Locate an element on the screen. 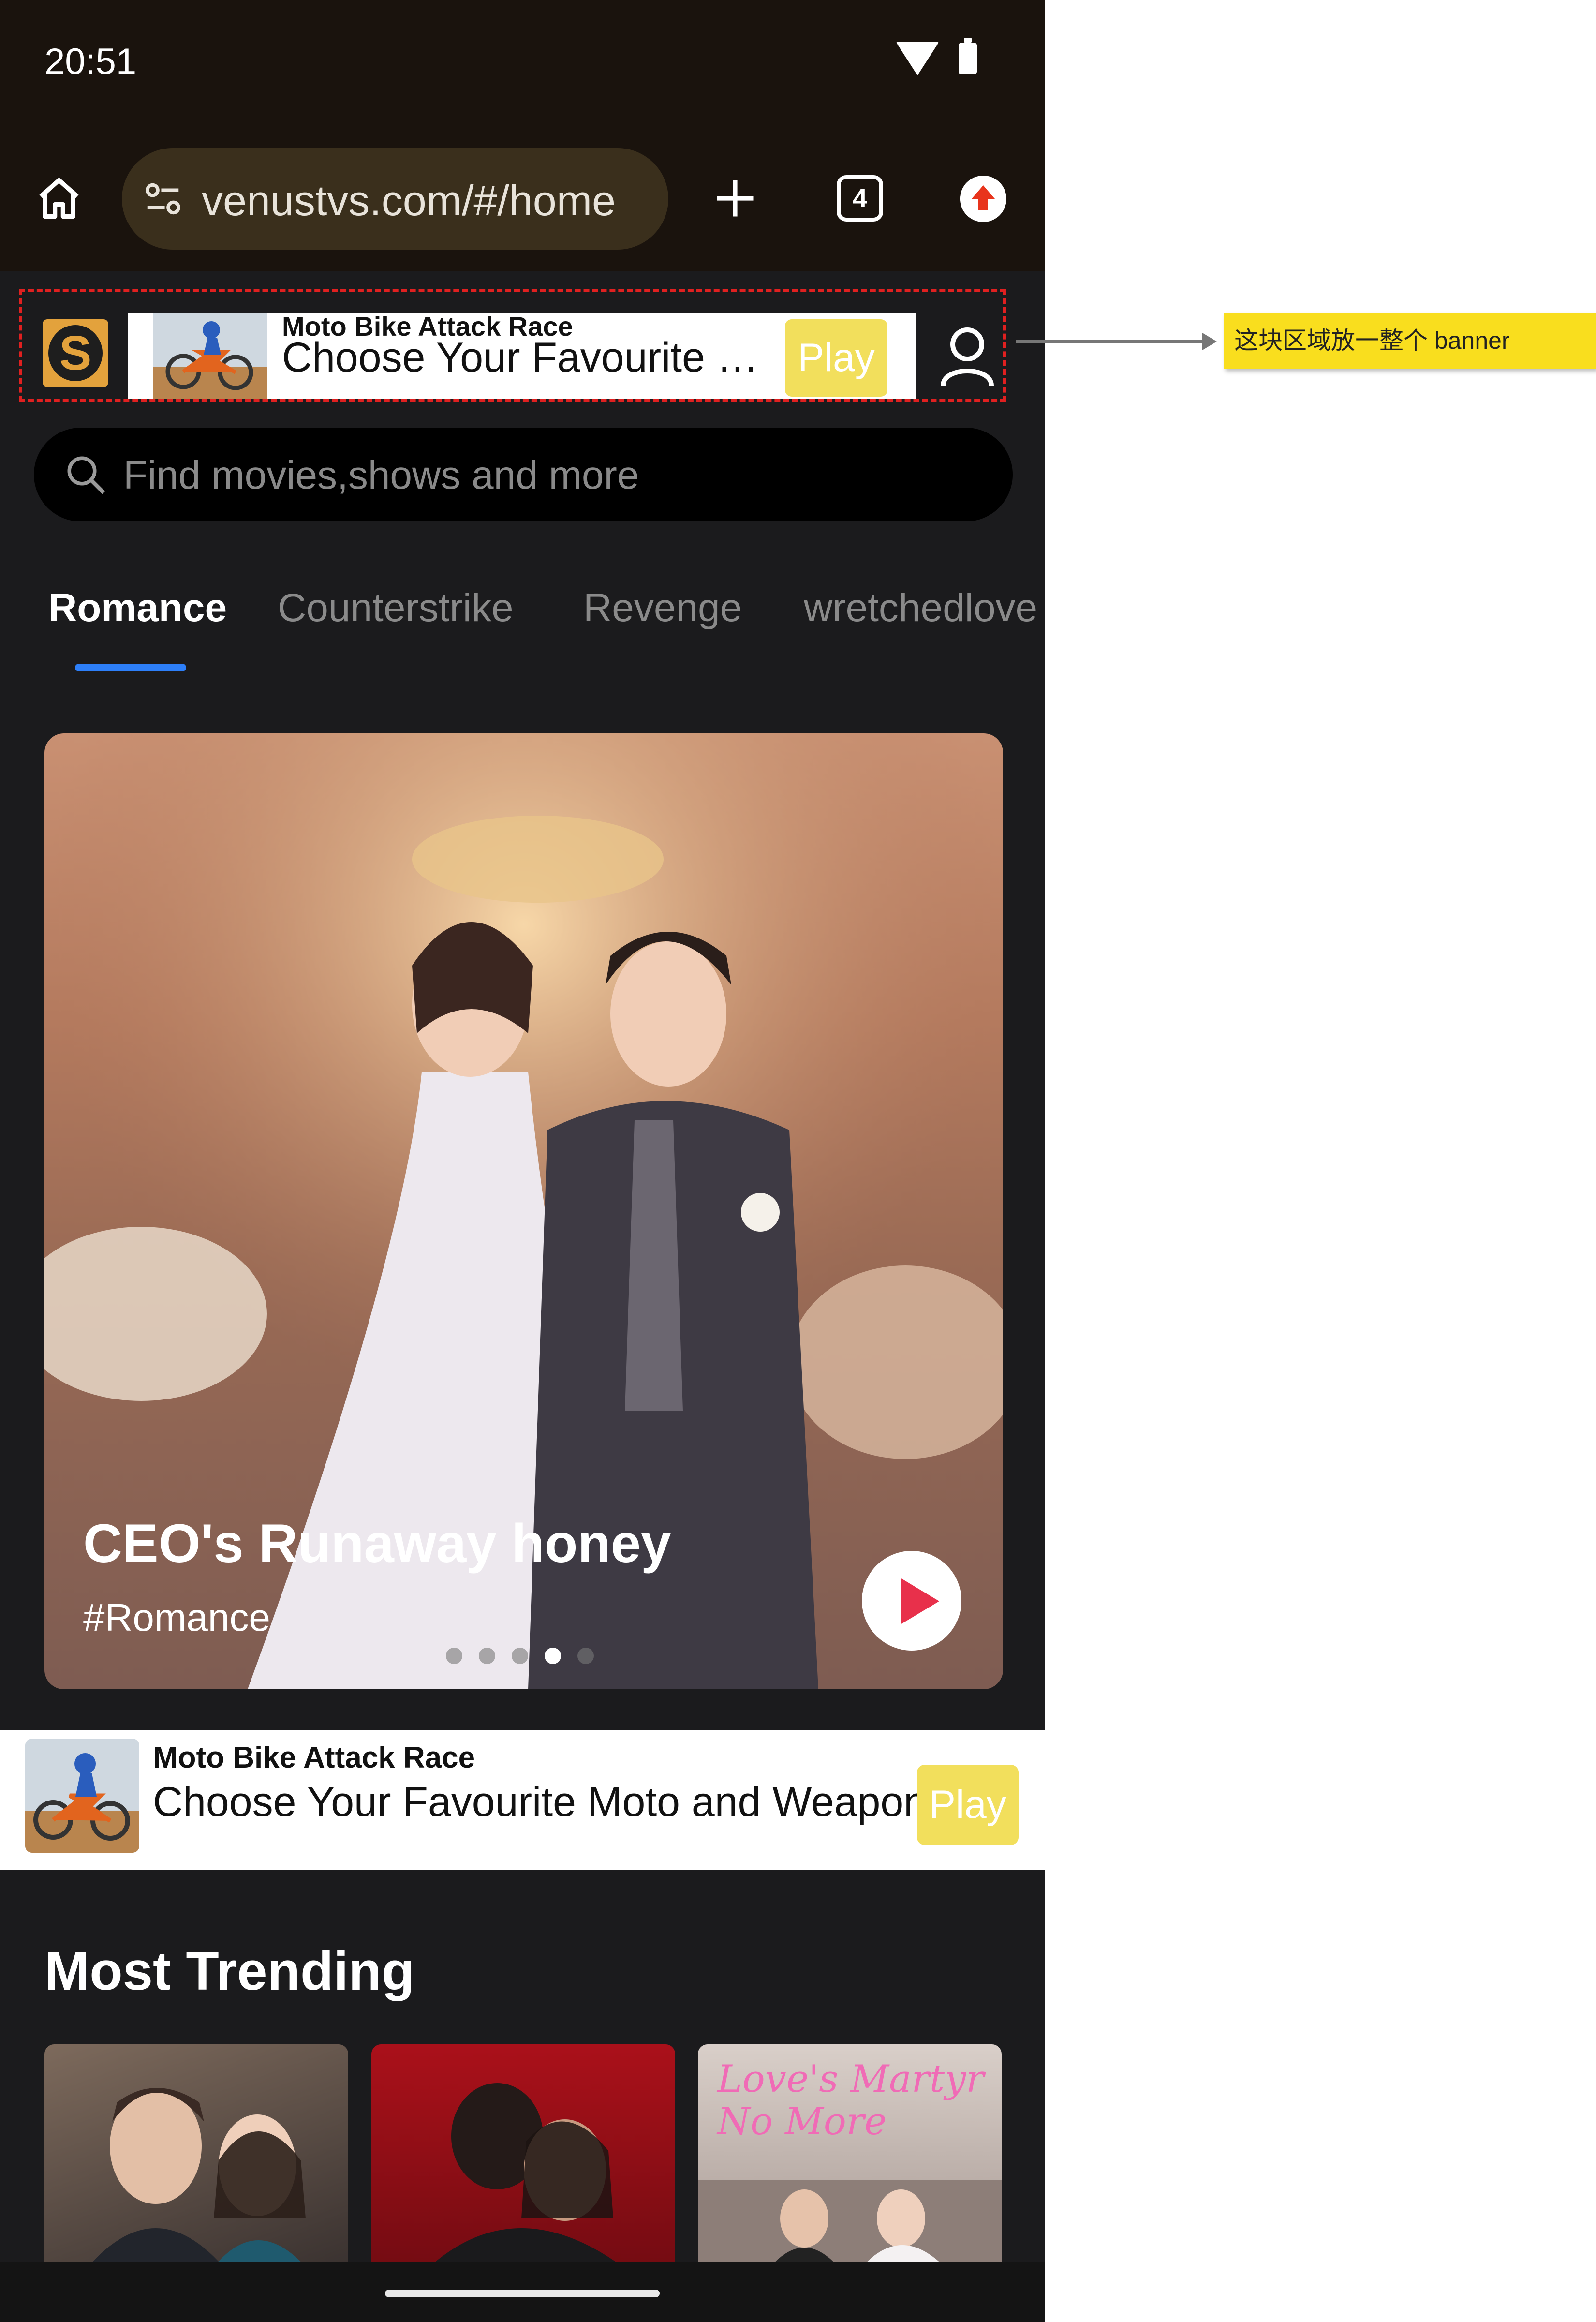 This screenshot has width=1596, height=2322. status-icons is located at coordinates (936, 56).